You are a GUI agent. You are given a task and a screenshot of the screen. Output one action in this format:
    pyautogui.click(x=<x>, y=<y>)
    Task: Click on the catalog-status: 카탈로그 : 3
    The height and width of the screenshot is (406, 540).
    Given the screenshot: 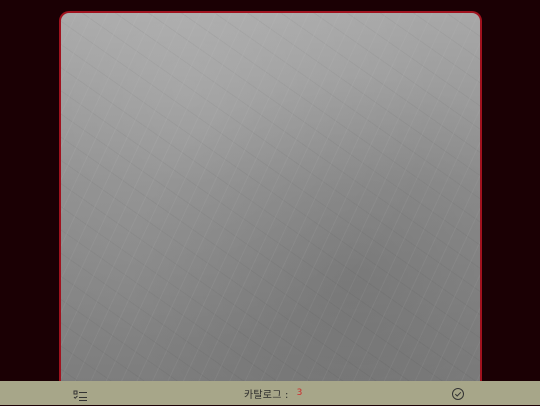 What is the action you would take?
    pyautogui.click(x=273, y=393)
    